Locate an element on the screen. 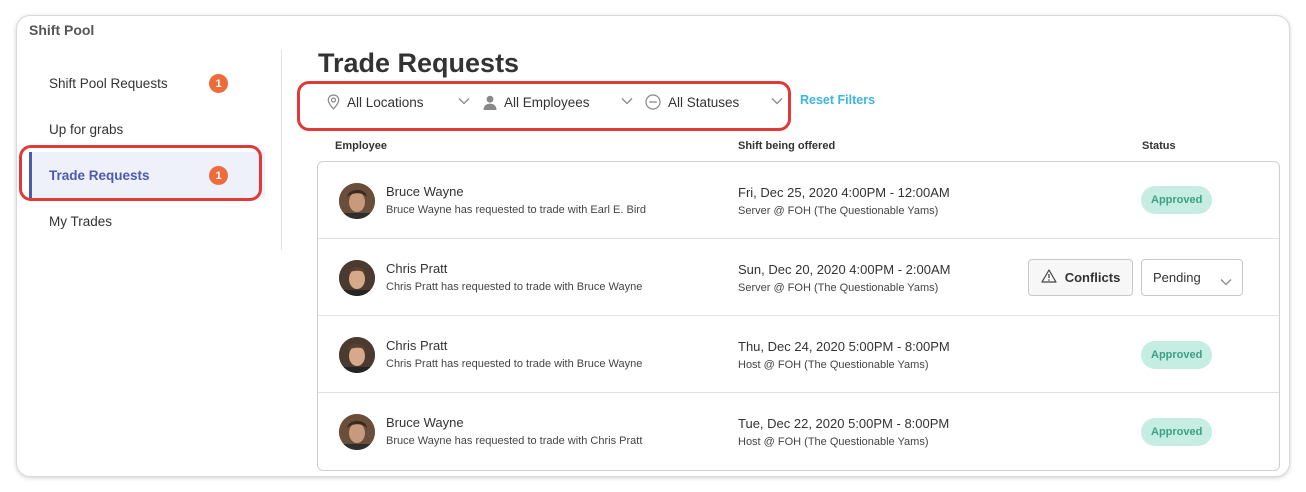  conflicts-button: Conflicts is located at coordinates (1080, 277).